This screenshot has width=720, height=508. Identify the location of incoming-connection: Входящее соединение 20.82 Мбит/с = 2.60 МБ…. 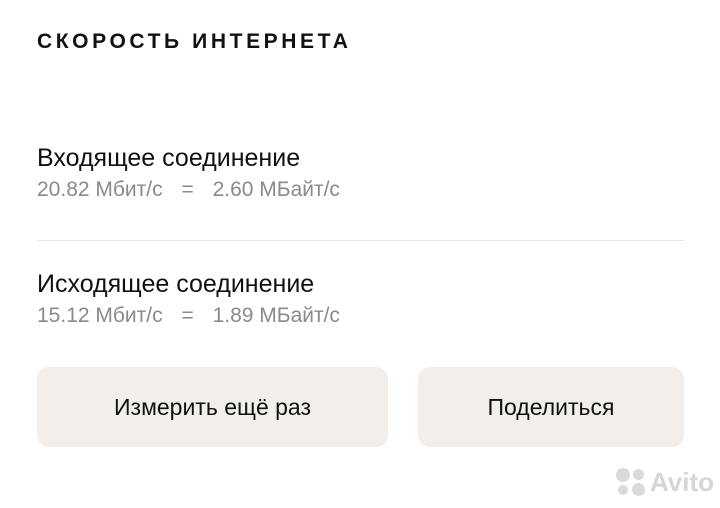
(360, 173).